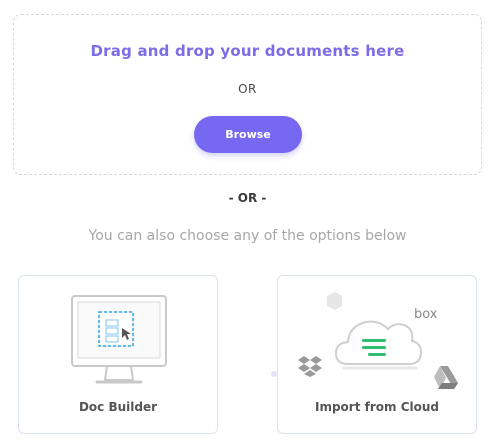 The width and height of the screenshot is (495, 448). Describe the element at coordinates (118, 407) in the screenshot. I see `doc-builder-label: Doc Builder` at that location.